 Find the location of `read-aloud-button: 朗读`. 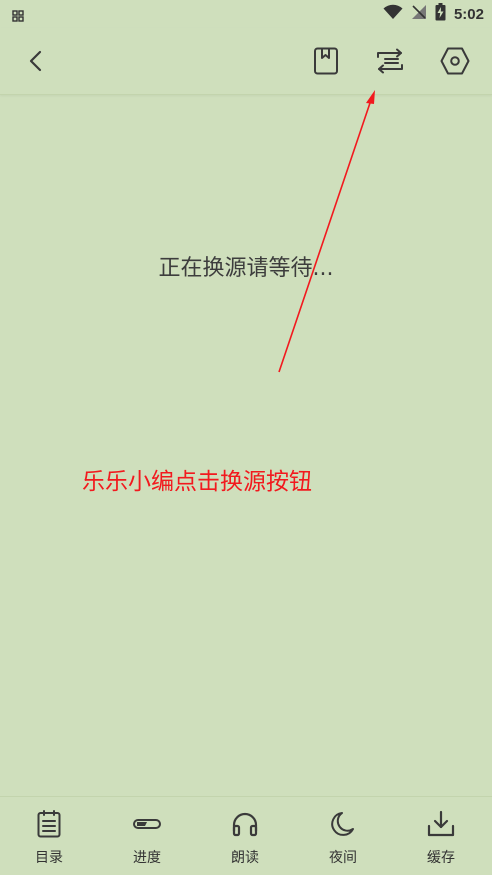

read-aloud-button: 朗读 is located at coordinates (245, 836).